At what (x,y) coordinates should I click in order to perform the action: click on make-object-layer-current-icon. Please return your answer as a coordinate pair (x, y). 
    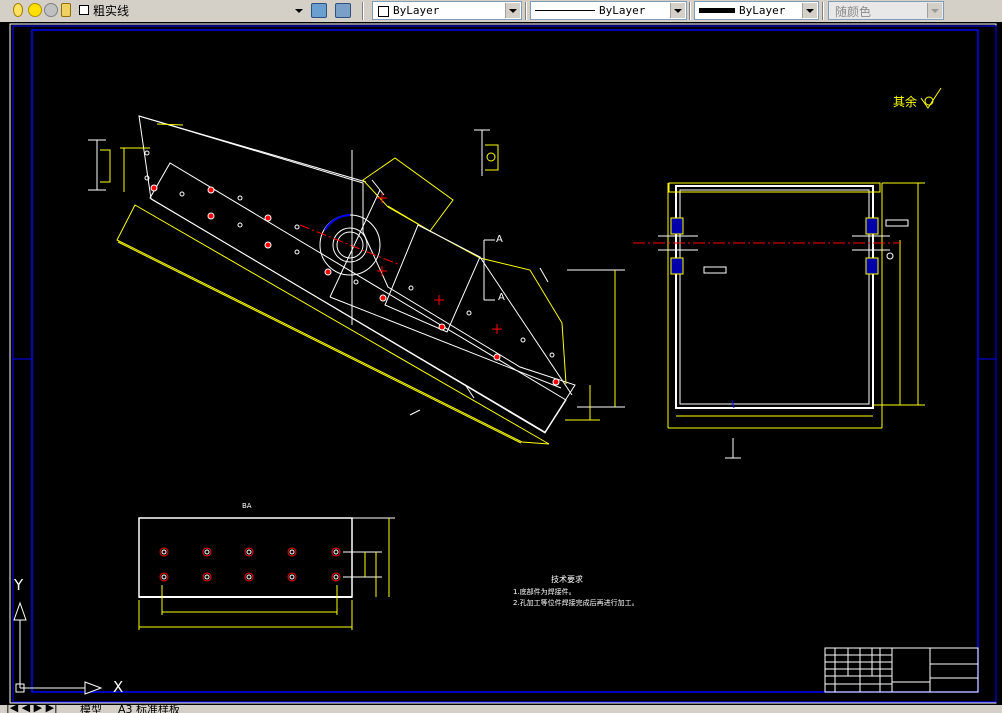
    Looking at the image, I should click on (319, 10).